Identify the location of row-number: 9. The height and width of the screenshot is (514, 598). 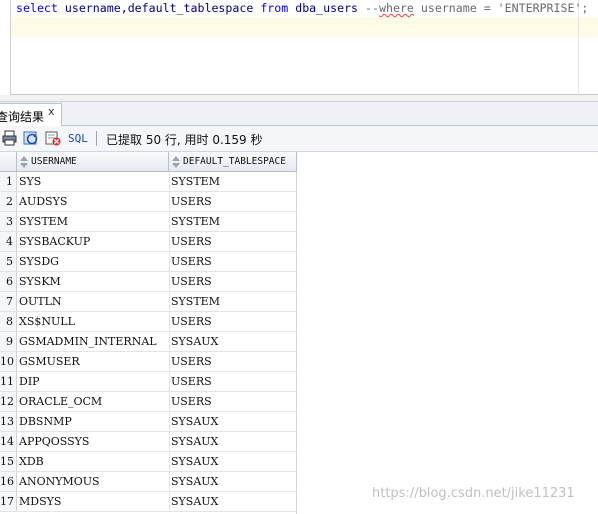
(8, 341).